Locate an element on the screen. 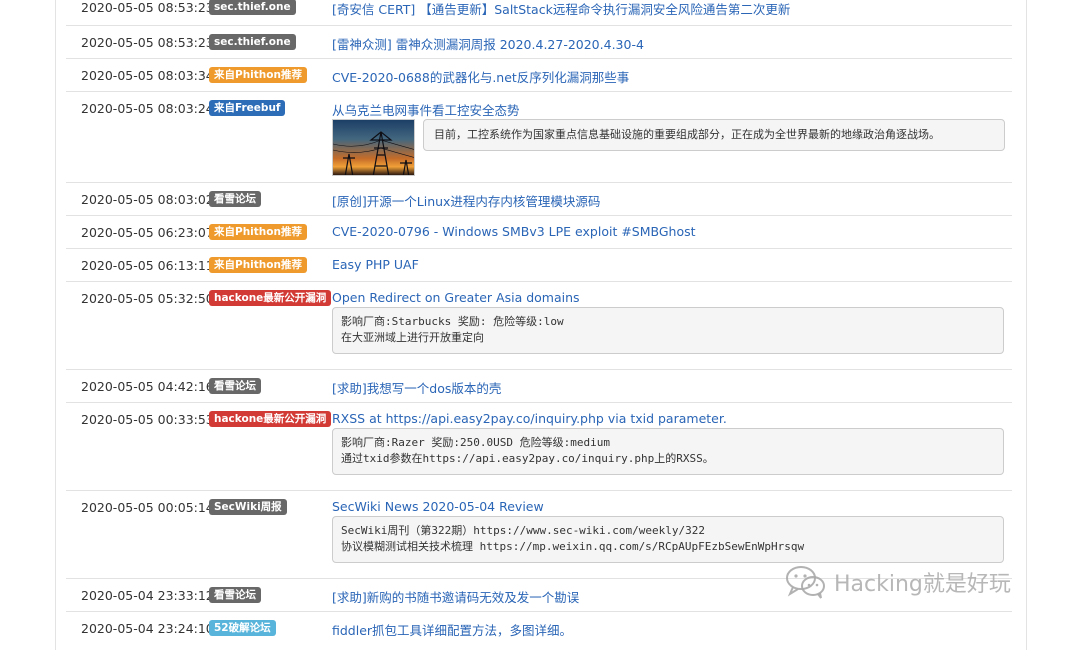  item-title-link: [原创]开源一个Linux进程内存内核管理模块源码 is located at coordinates (466, 200).